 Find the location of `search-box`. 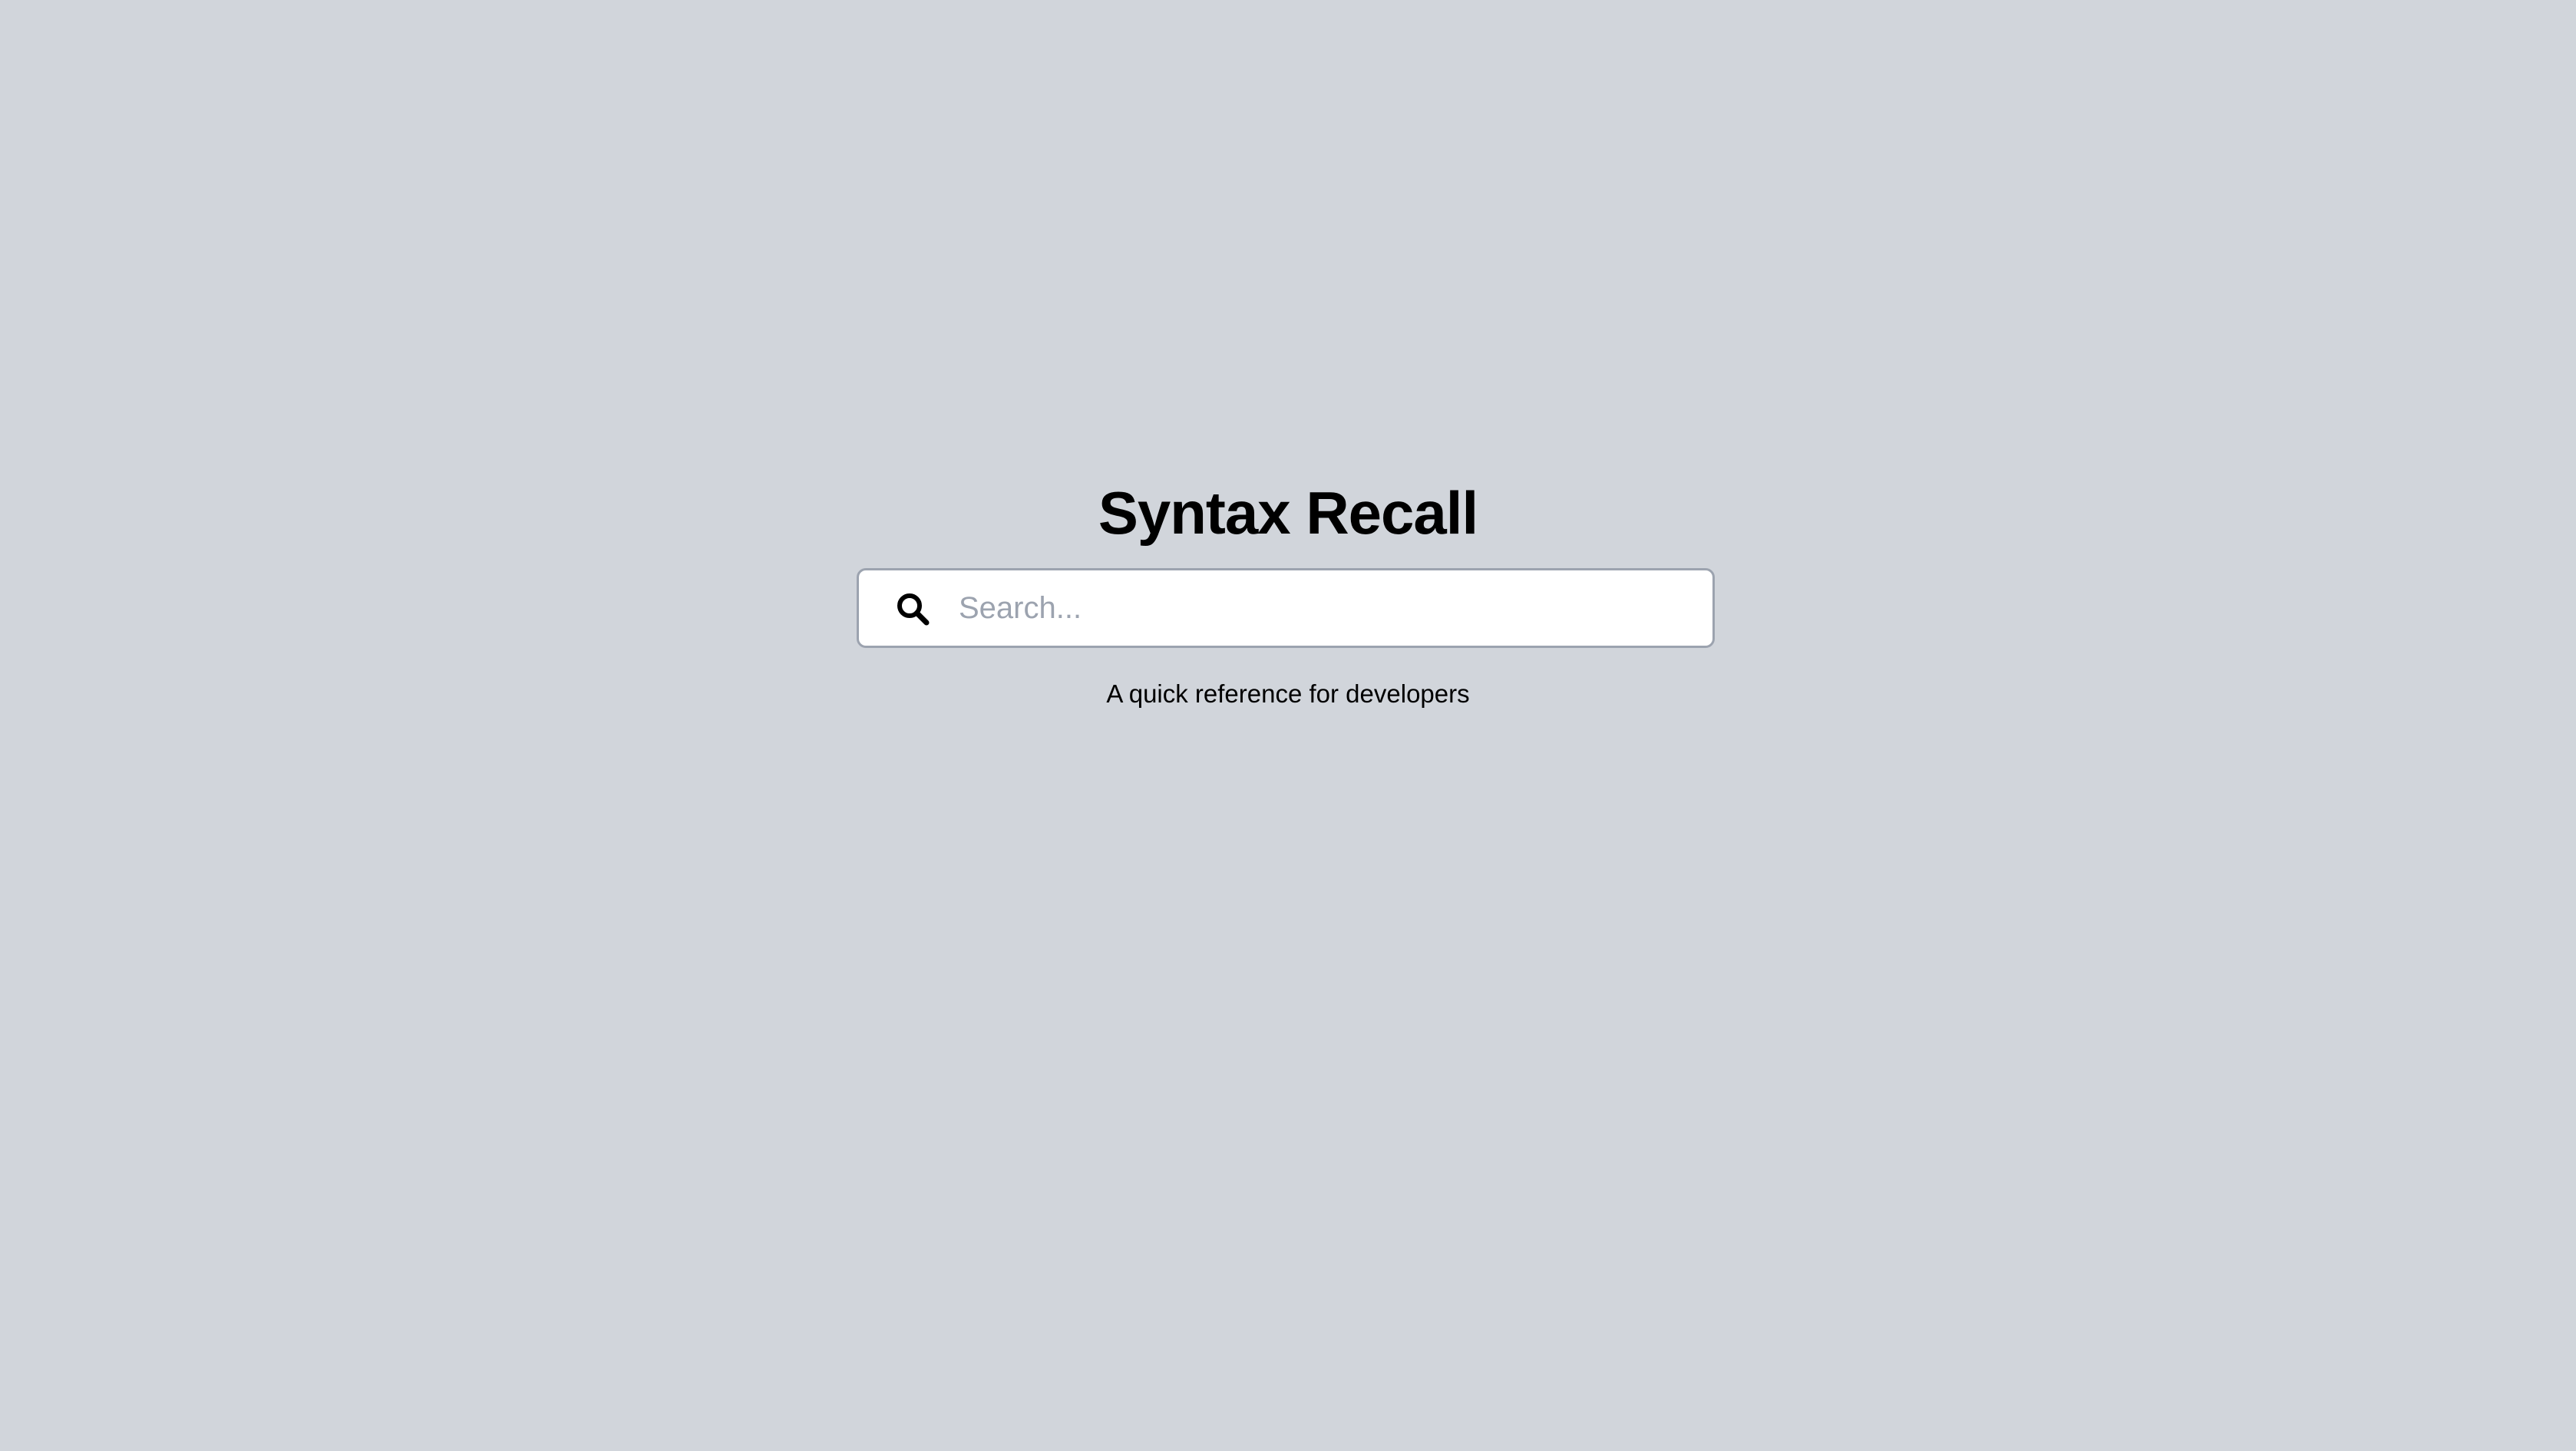

search-box is located at coordinates (1286, 608).